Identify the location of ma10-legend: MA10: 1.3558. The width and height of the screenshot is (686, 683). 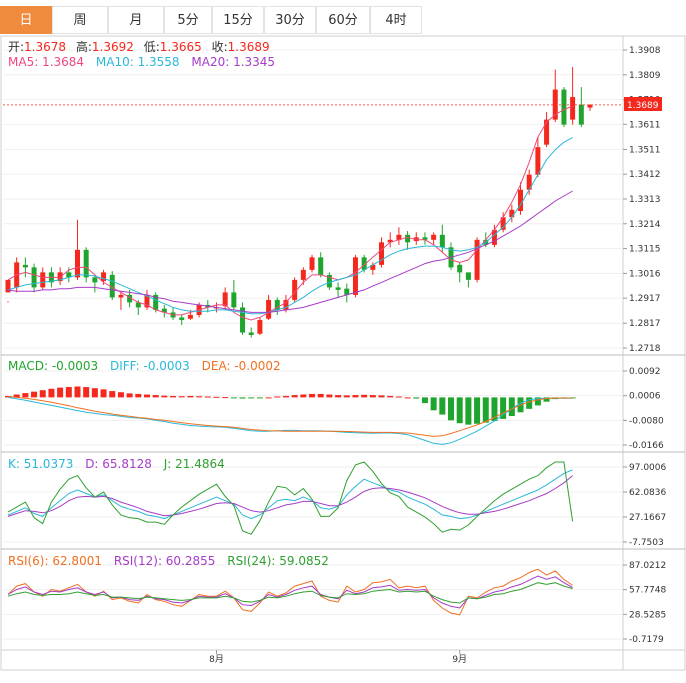
(138, 62).